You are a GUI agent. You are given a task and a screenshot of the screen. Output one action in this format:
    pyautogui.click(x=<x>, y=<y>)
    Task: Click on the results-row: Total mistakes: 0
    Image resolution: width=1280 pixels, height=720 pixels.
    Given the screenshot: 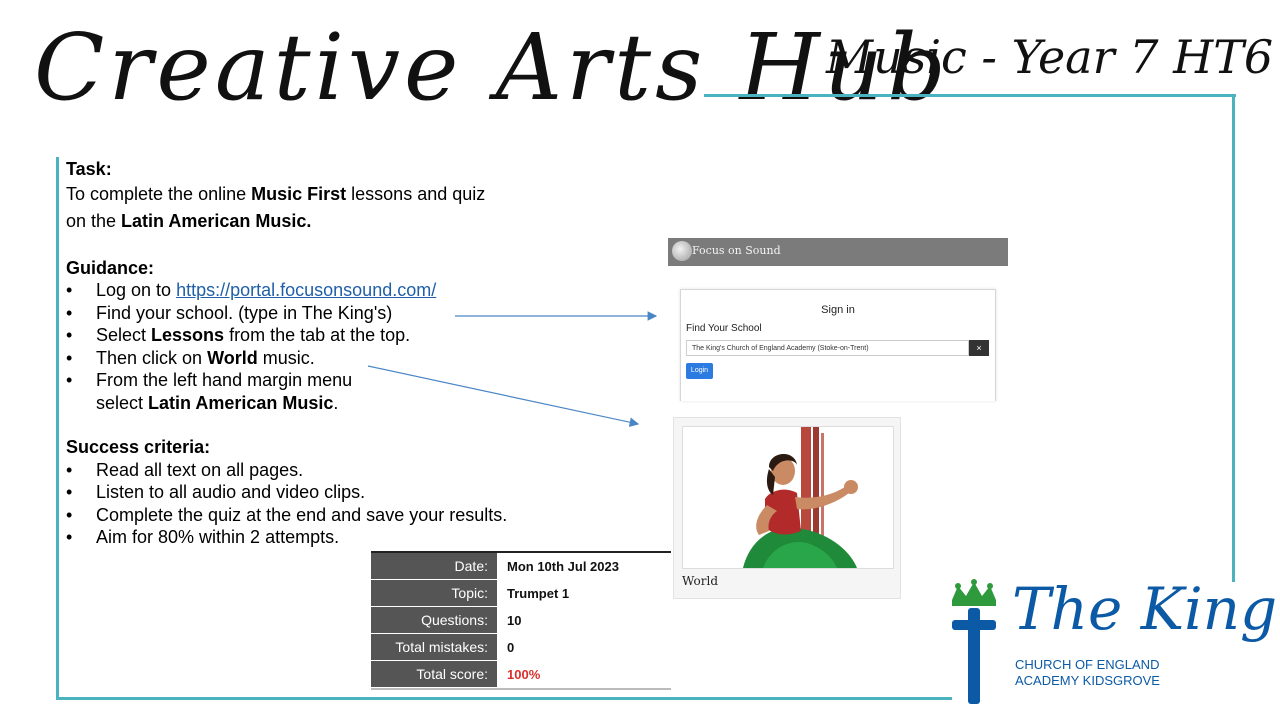 What is the action you would take?
    pyautogui.click(x=521, y=647)
    